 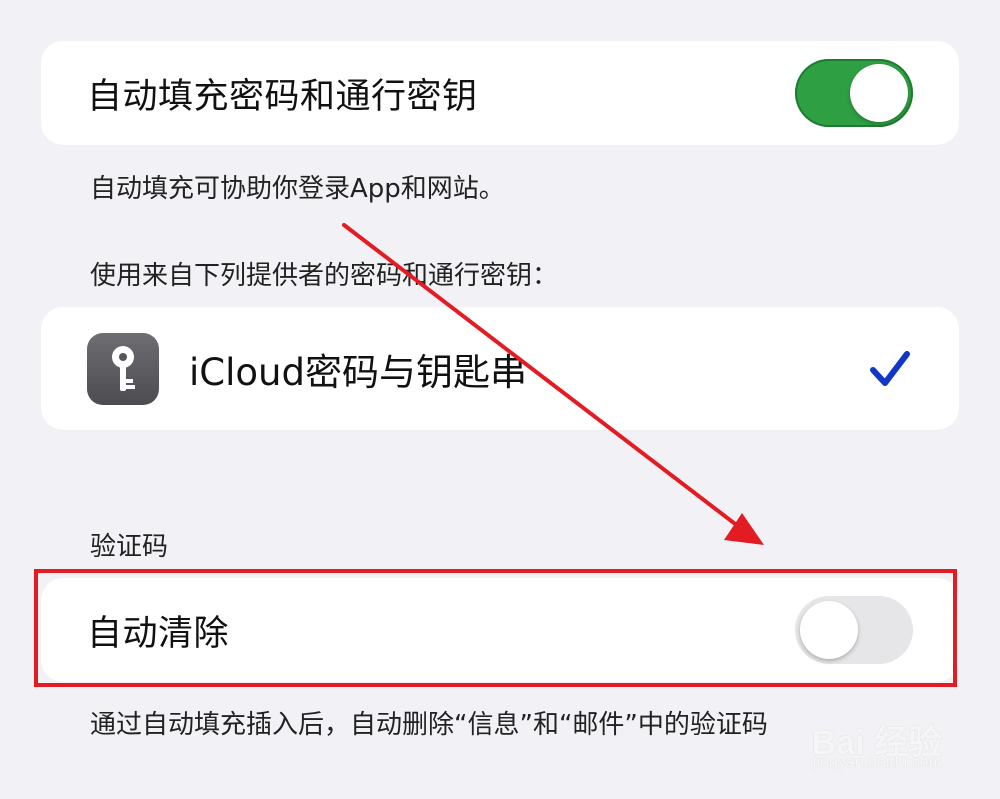 I want to click on provider-name: iCloud密码与钥匙串, so click(x=358, y=372).